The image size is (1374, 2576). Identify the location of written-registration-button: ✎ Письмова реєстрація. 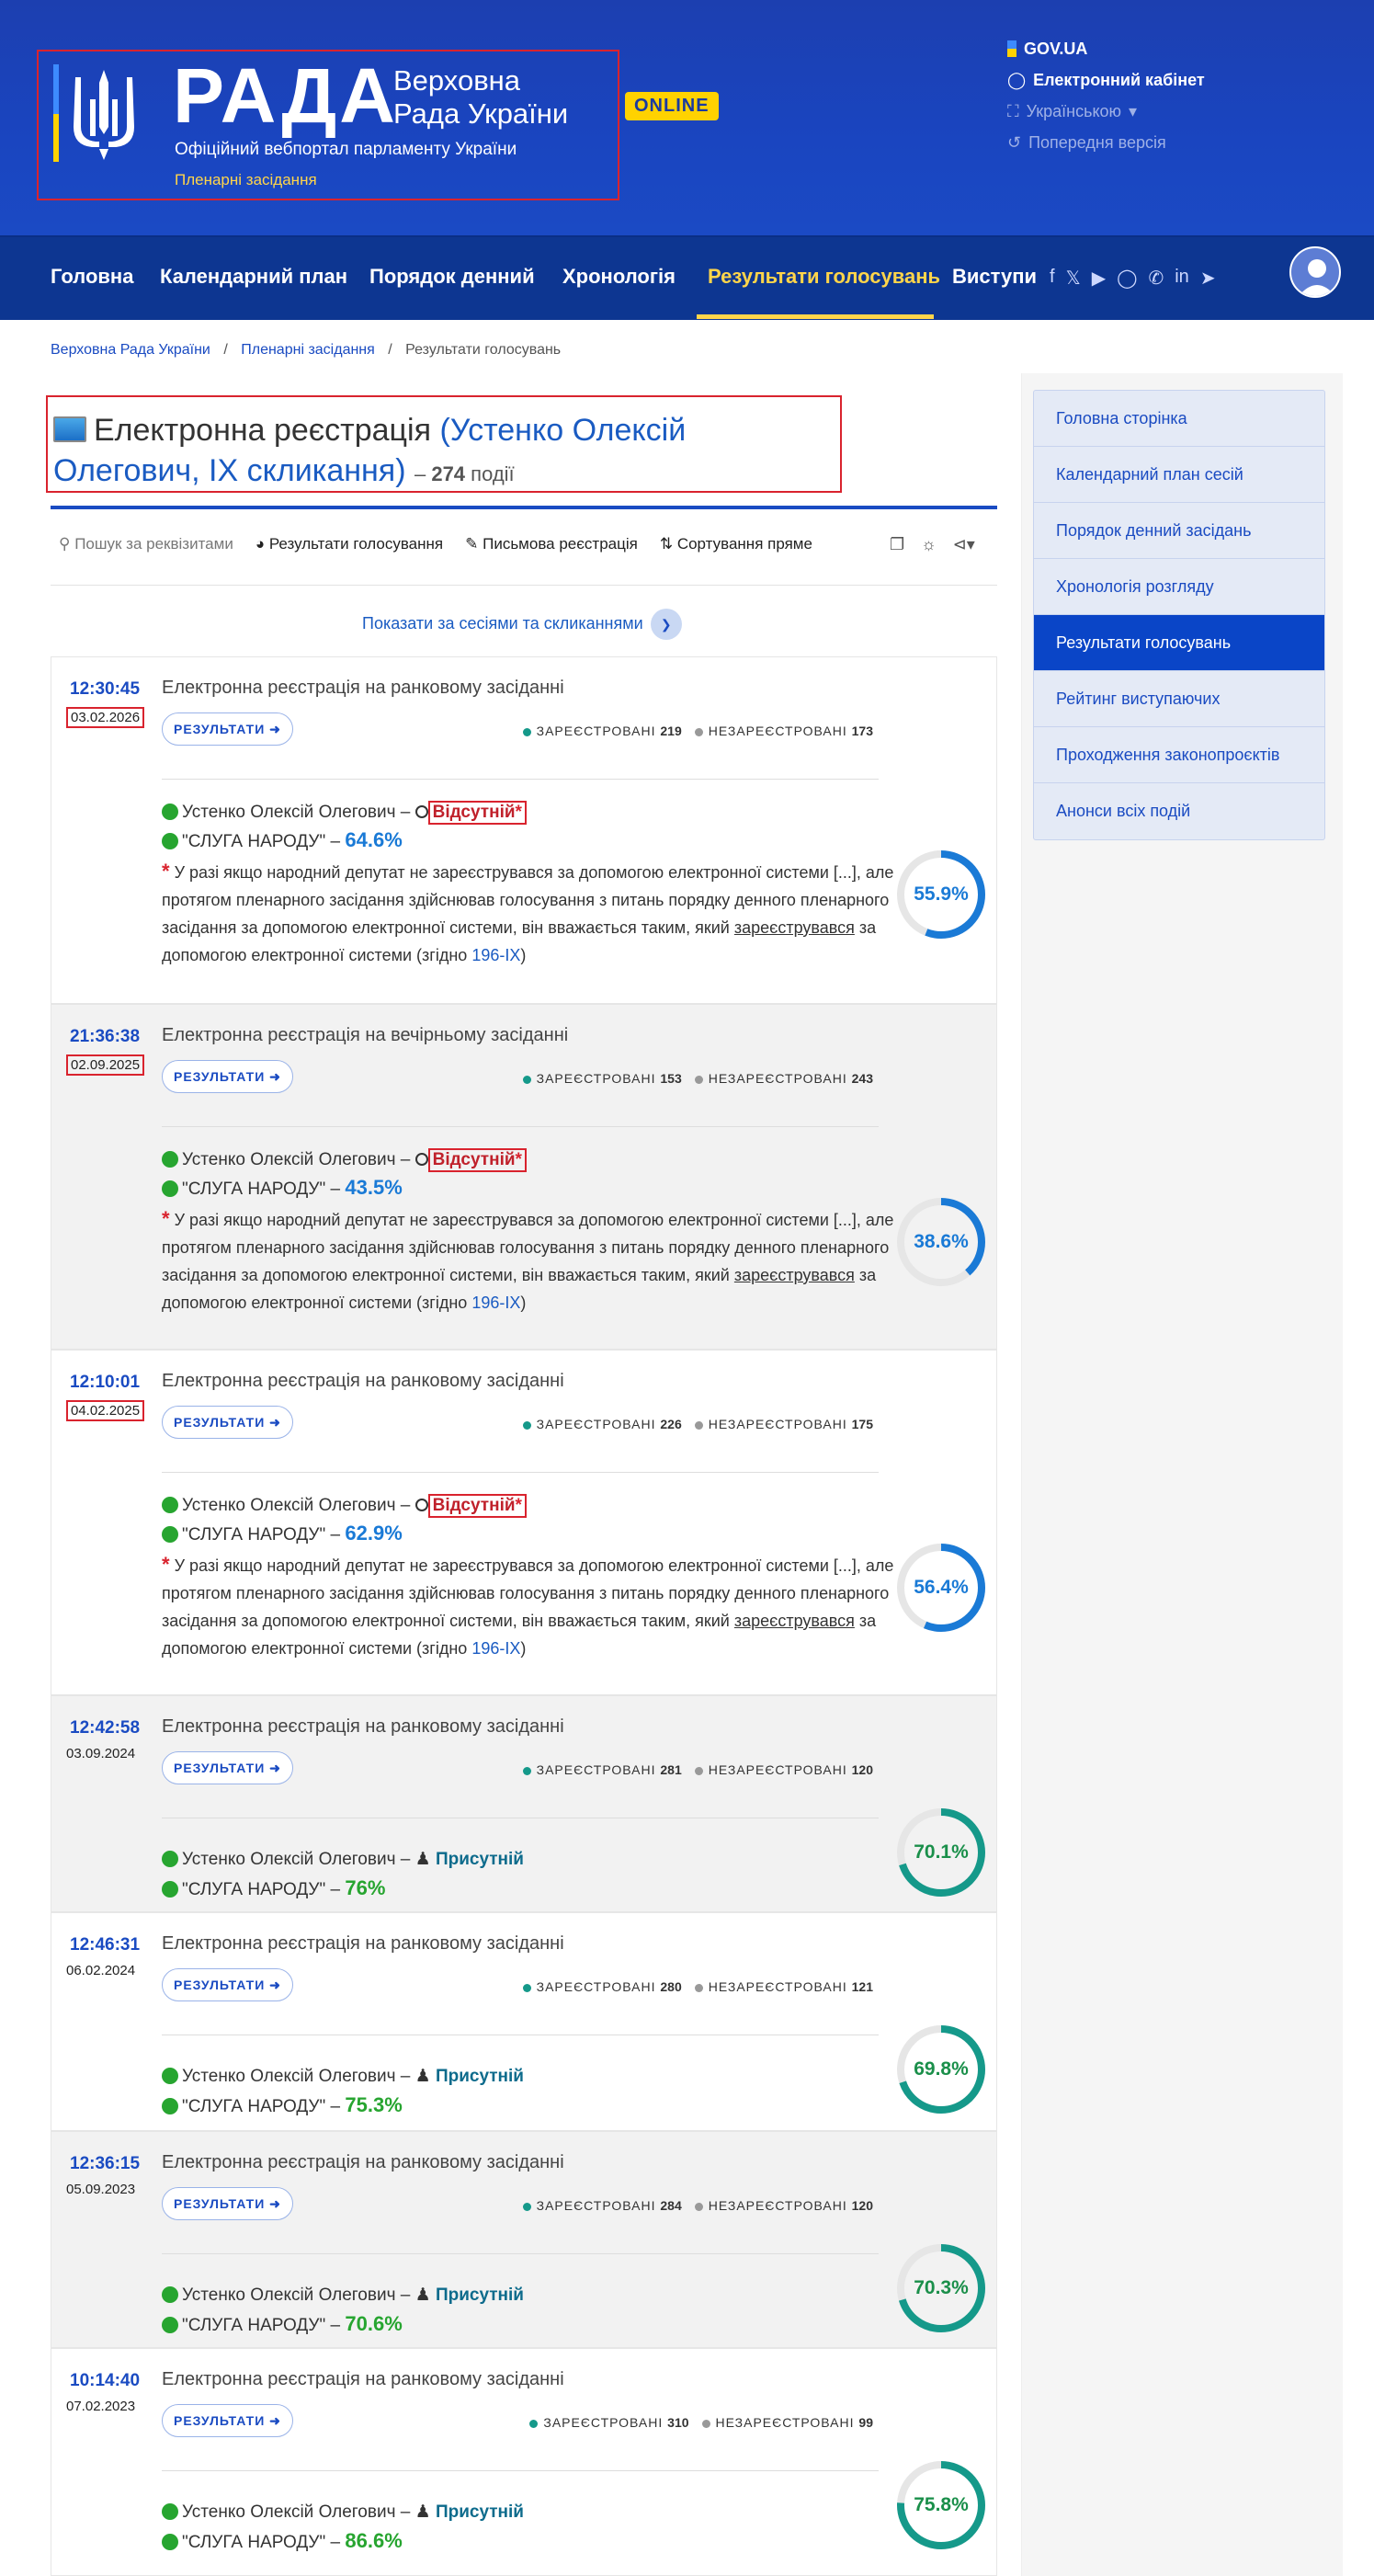
(551, 544).